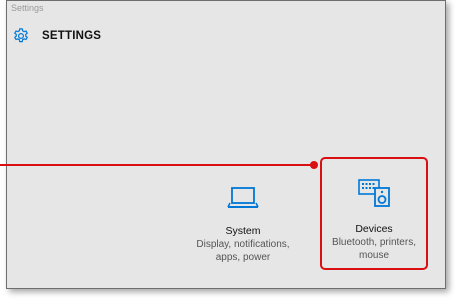 The height and width of the screenshot is (303, 455). Describe the element at coordinates (374, 213) in the screenshot. I see `devices-tile: Devices Bluetooth, printers, mouse` at that location.